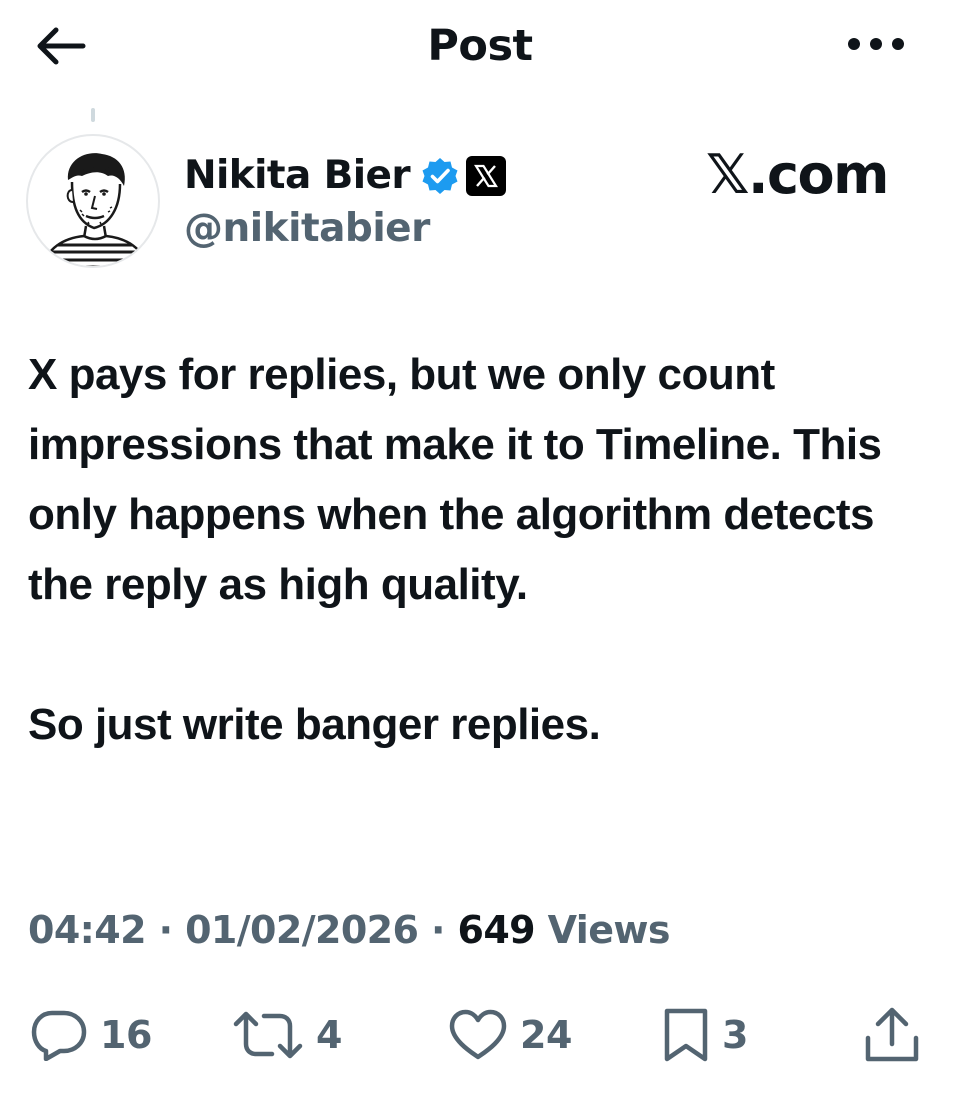  I want to click on views-count: 649, so click(496, 930).